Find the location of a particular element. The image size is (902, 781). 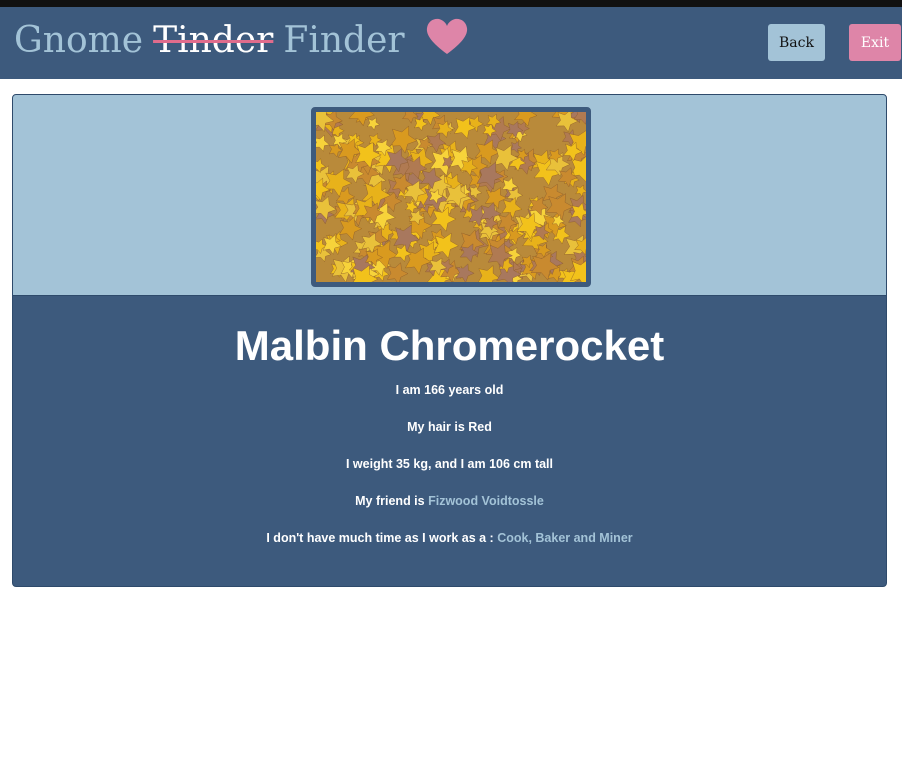

friend-line: My friend is Fizwood Voidtossle is located at coordinates (449, 501).